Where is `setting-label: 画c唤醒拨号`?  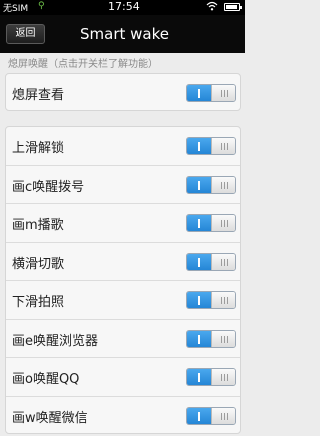
setting-label: 画c唤醒拨号 is located at coordinates (48, 187).